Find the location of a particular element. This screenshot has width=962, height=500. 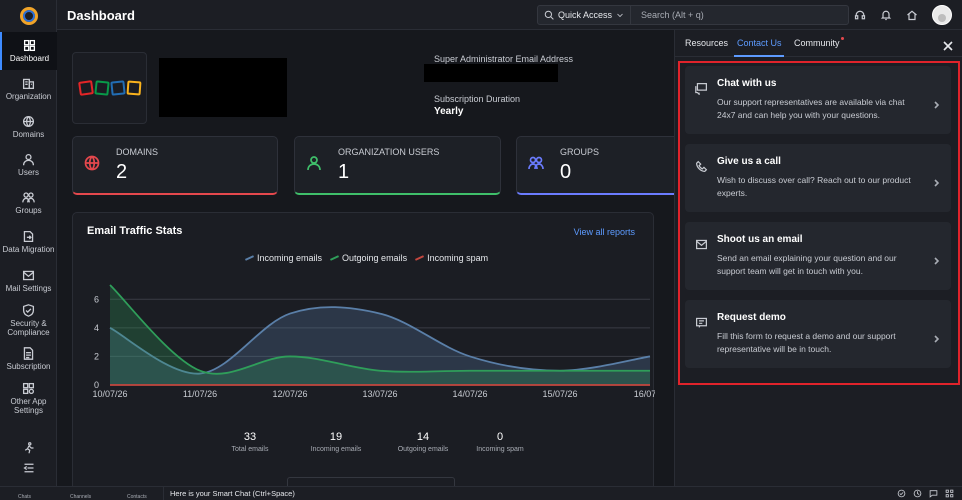

grid-menu-icon is located at coordinates (949, 493).